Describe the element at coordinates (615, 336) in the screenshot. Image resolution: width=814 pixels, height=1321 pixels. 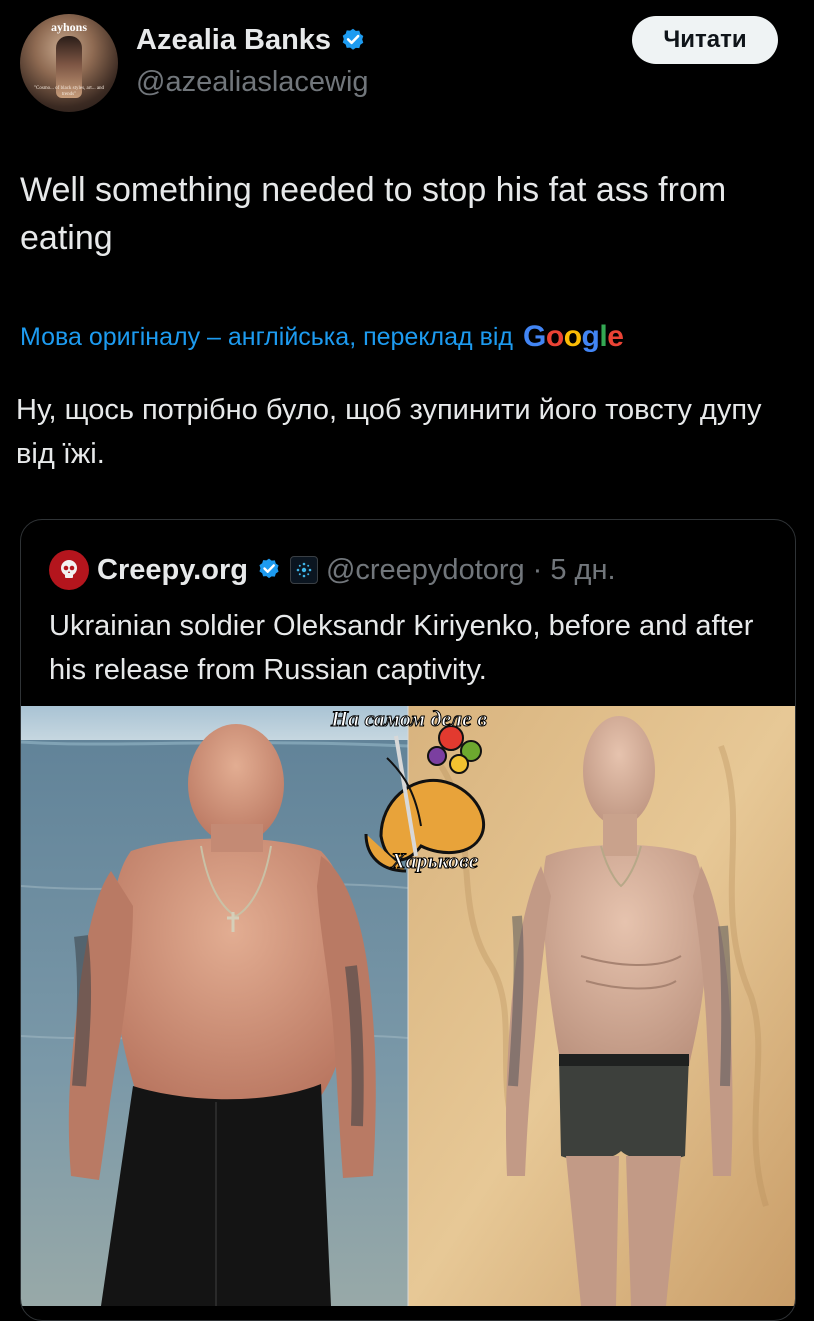
I see `google-letter: e` at that location.